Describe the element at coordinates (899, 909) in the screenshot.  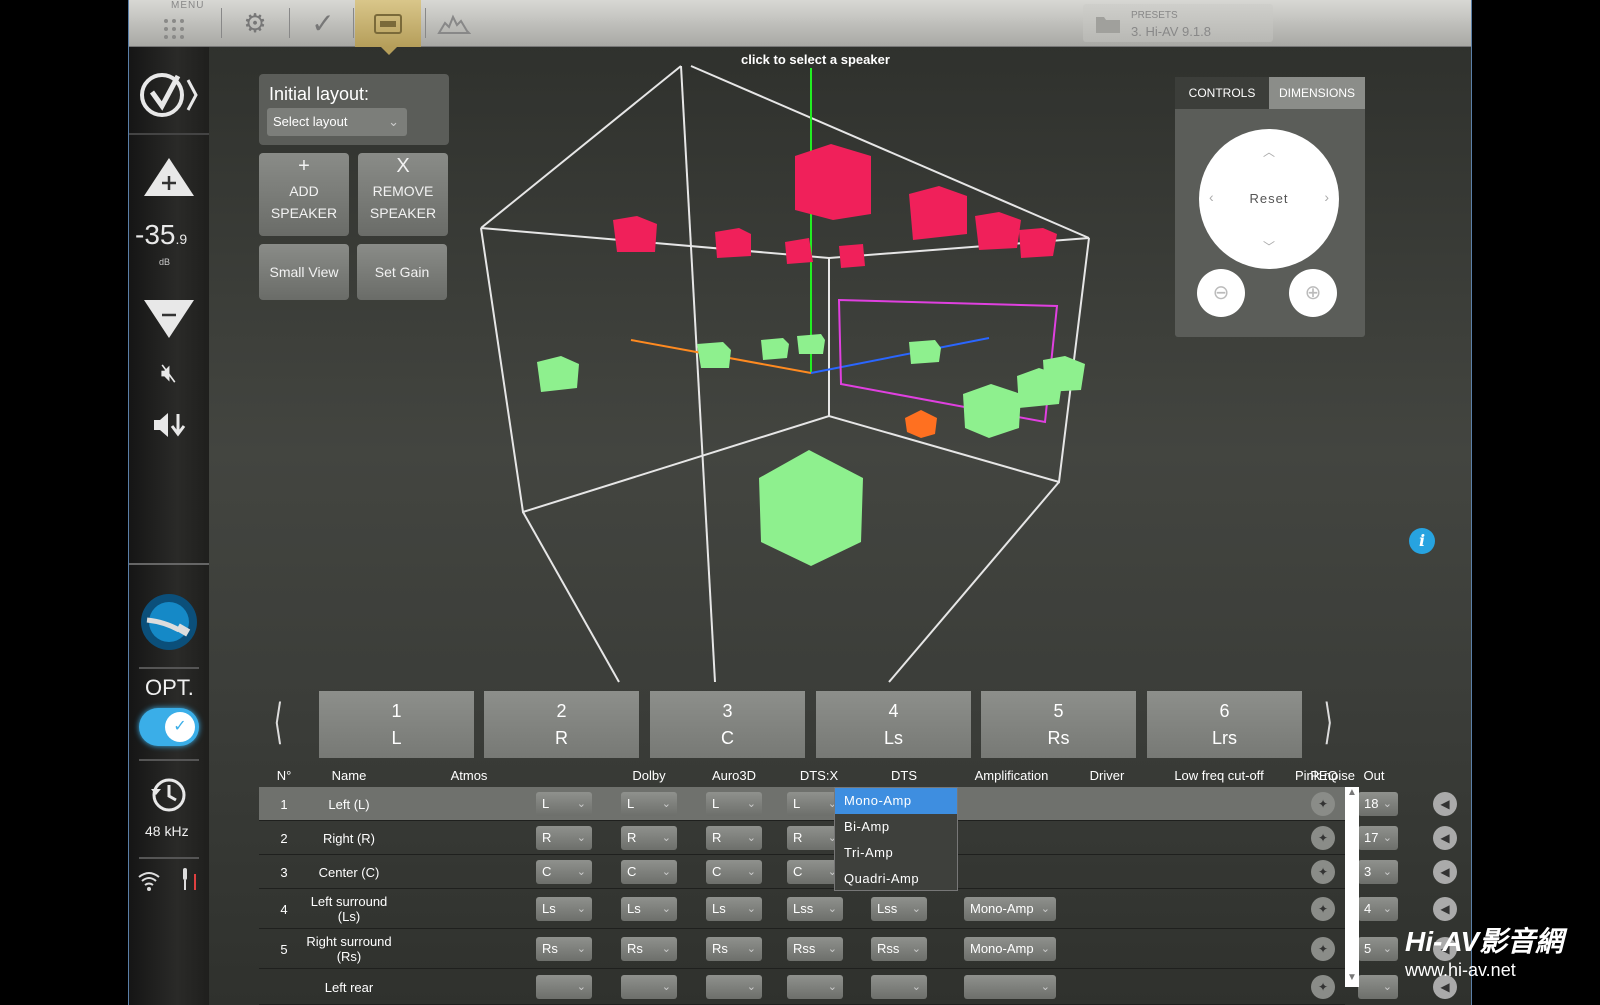
I see `row-dts-select: Lss ⌄` at that location.